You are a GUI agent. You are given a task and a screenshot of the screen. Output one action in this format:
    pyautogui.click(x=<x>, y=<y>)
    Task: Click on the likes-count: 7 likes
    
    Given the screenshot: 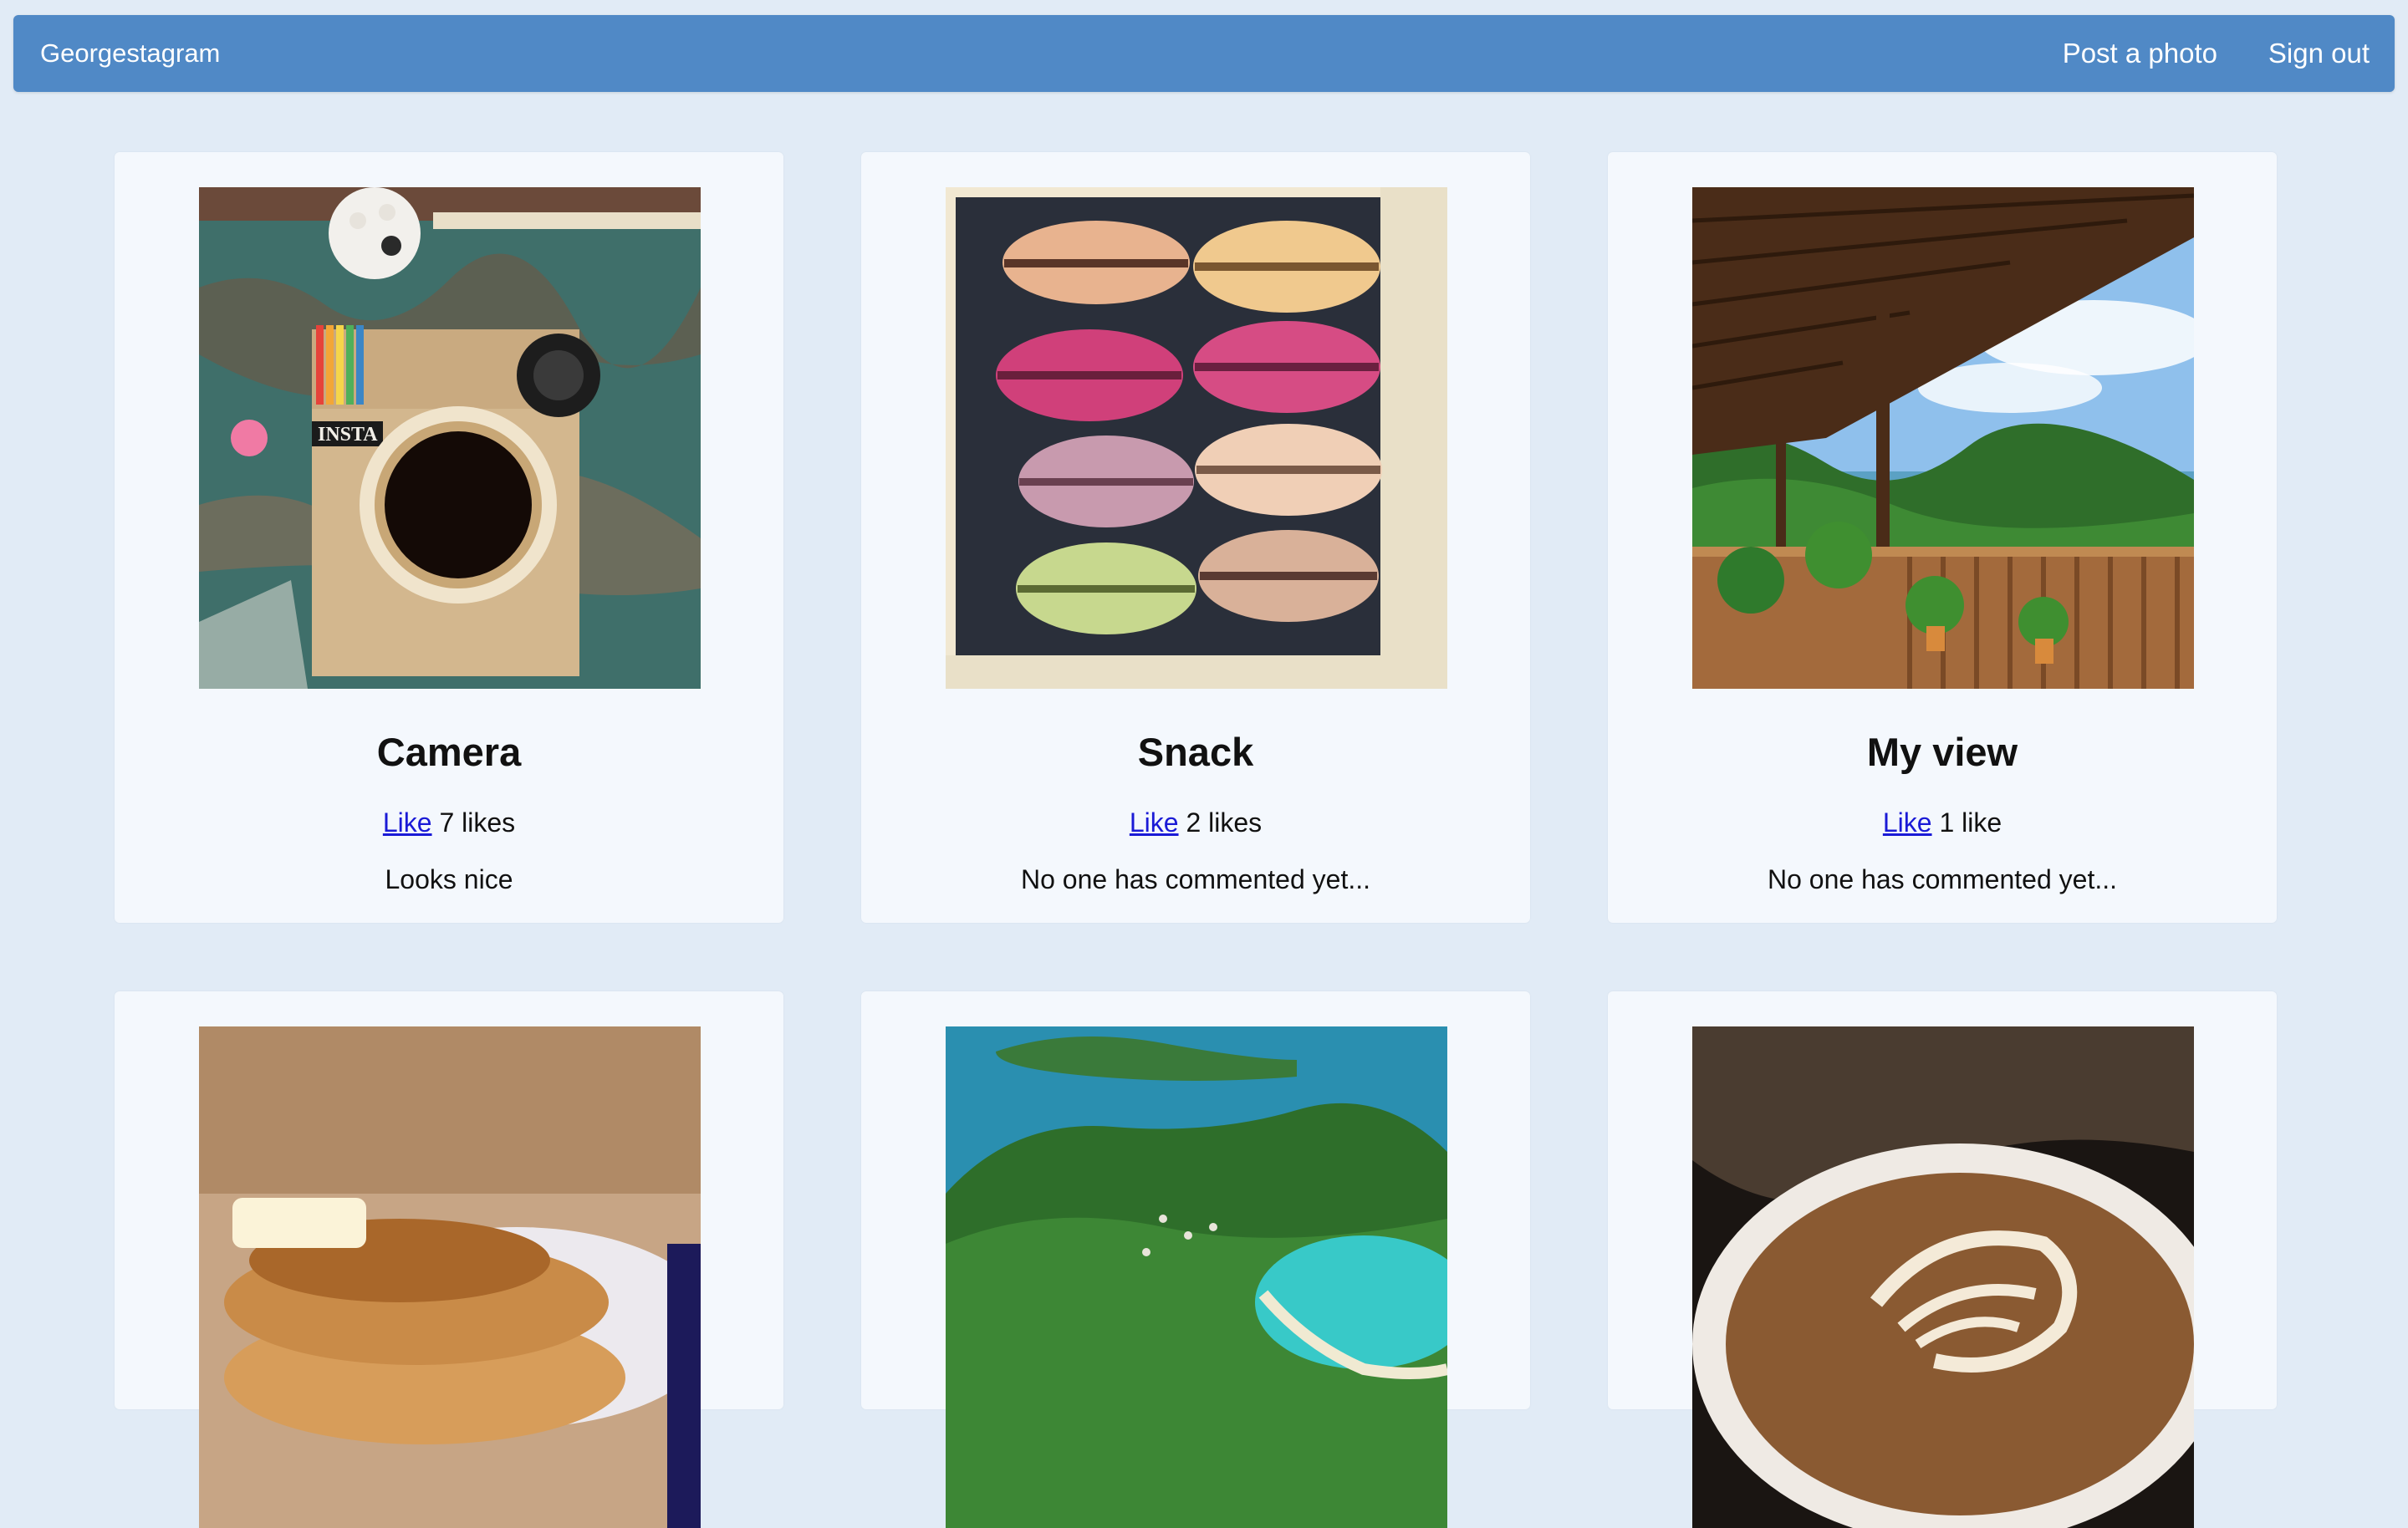 What is the action you would take?
    pyautogui.click(x=477, y=823)
    